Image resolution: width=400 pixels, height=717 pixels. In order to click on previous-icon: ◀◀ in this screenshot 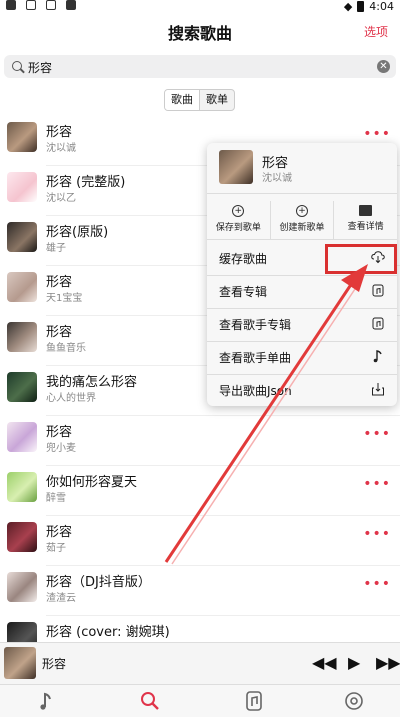, I will do `click(324, 662)`.